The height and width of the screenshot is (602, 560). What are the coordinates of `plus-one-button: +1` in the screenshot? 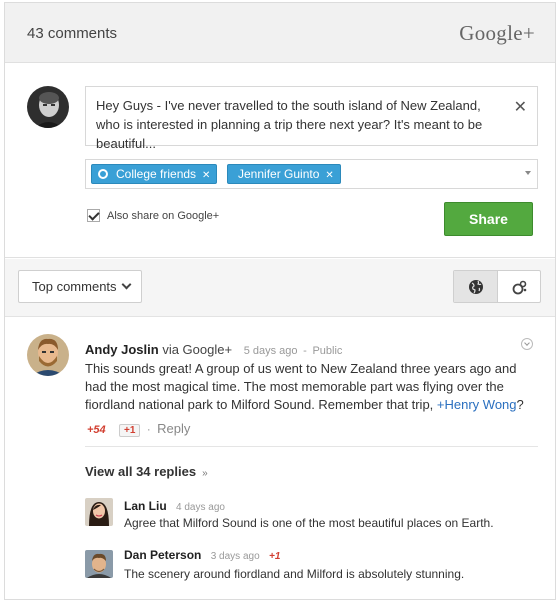 It's located at (130, 430).